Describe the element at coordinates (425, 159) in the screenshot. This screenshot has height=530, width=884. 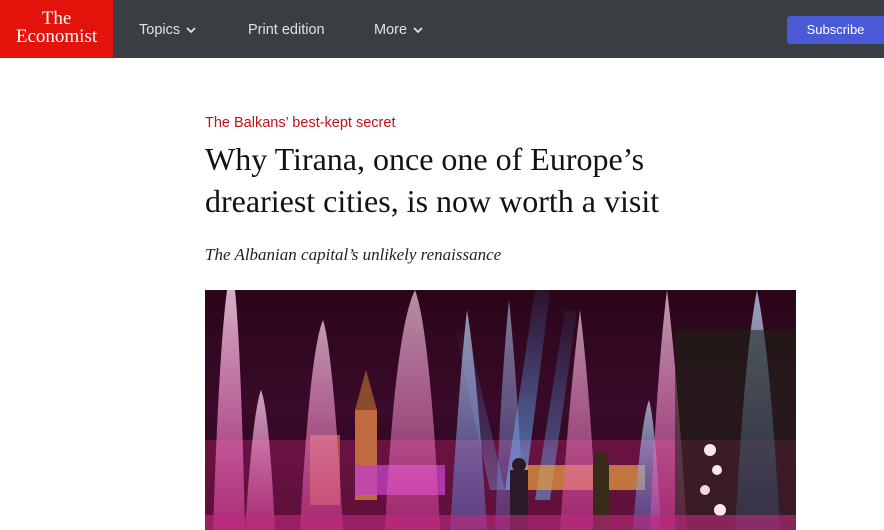
I see `headline-line-1: Why Tirana, once one of Europe’s` at that location.